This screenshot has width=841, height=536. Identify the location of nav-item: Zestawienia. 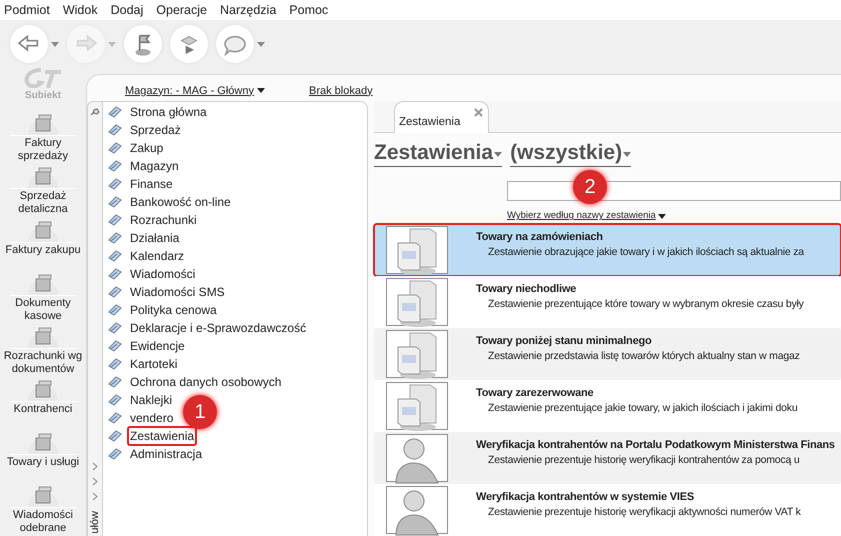
(162, 436).